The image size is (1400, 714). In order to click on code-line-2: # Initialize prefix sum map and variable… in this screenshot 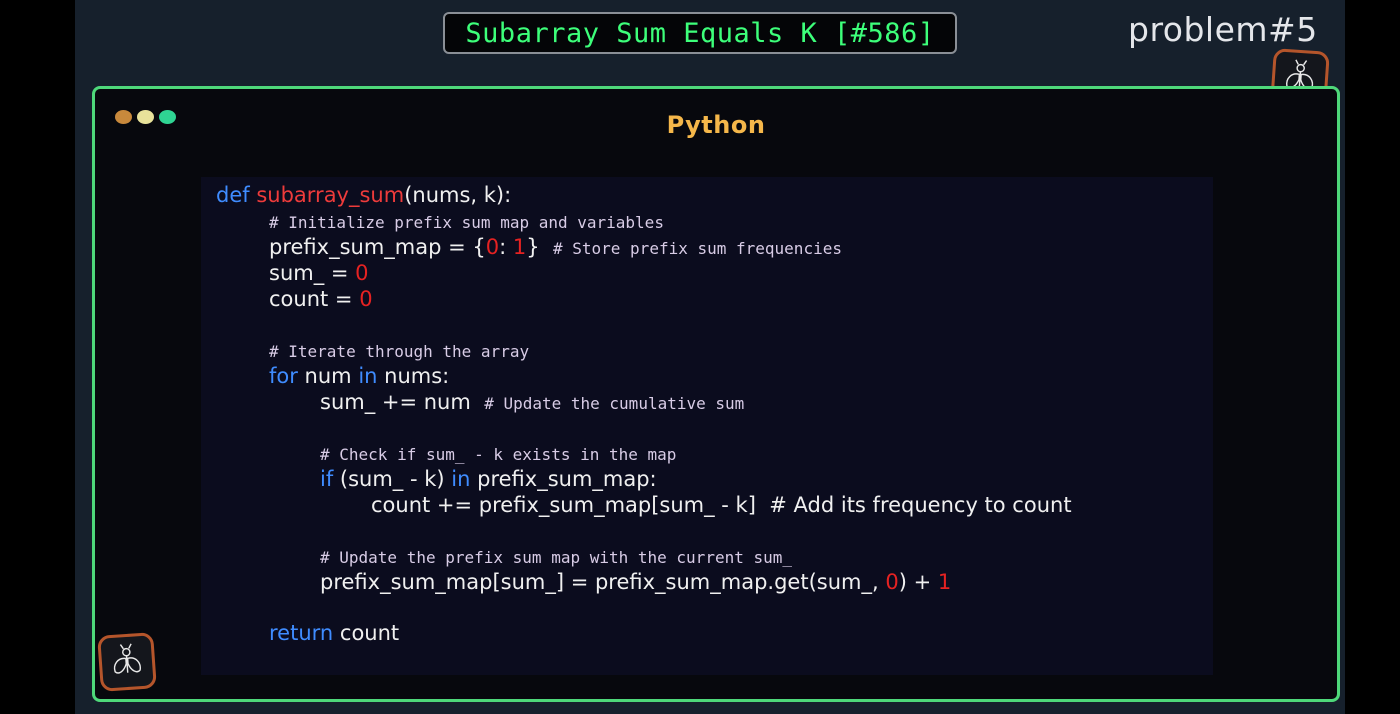, I will do `click(466, 222)`.